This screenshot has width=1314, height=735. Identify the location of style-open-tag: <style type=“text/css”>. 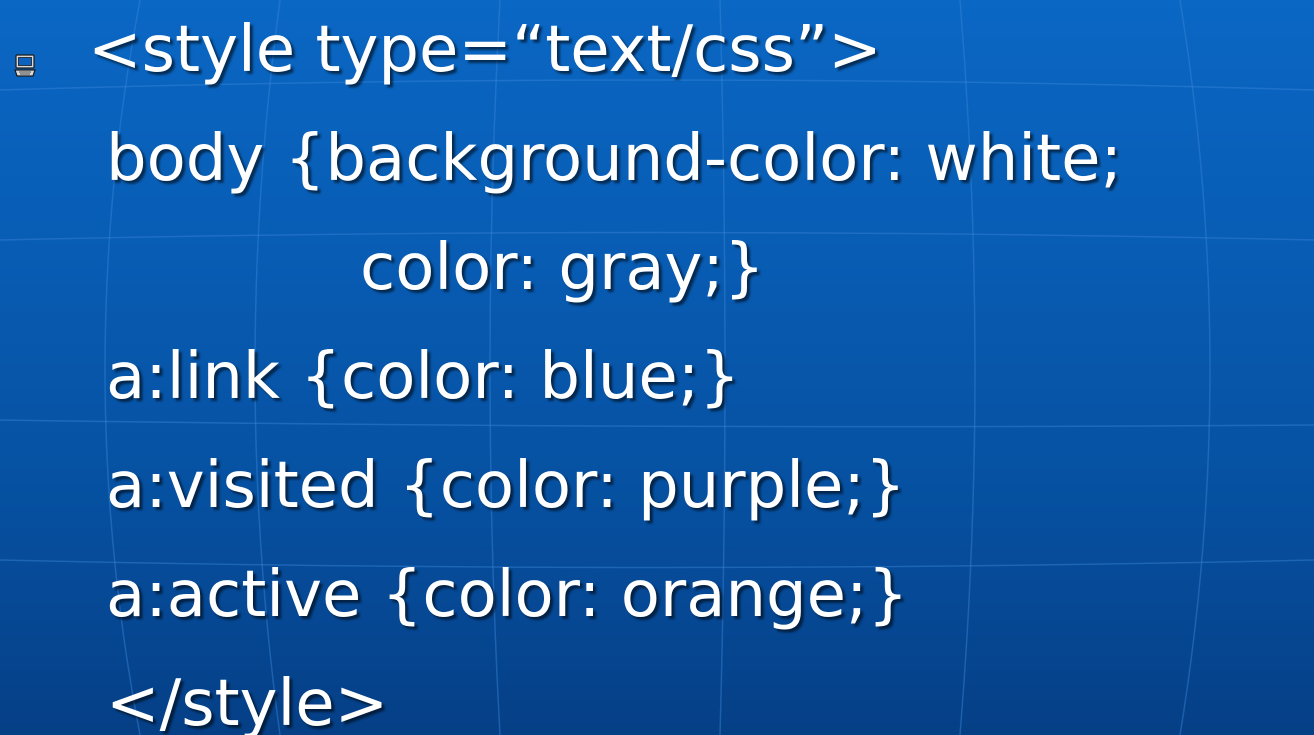
(485, 50).